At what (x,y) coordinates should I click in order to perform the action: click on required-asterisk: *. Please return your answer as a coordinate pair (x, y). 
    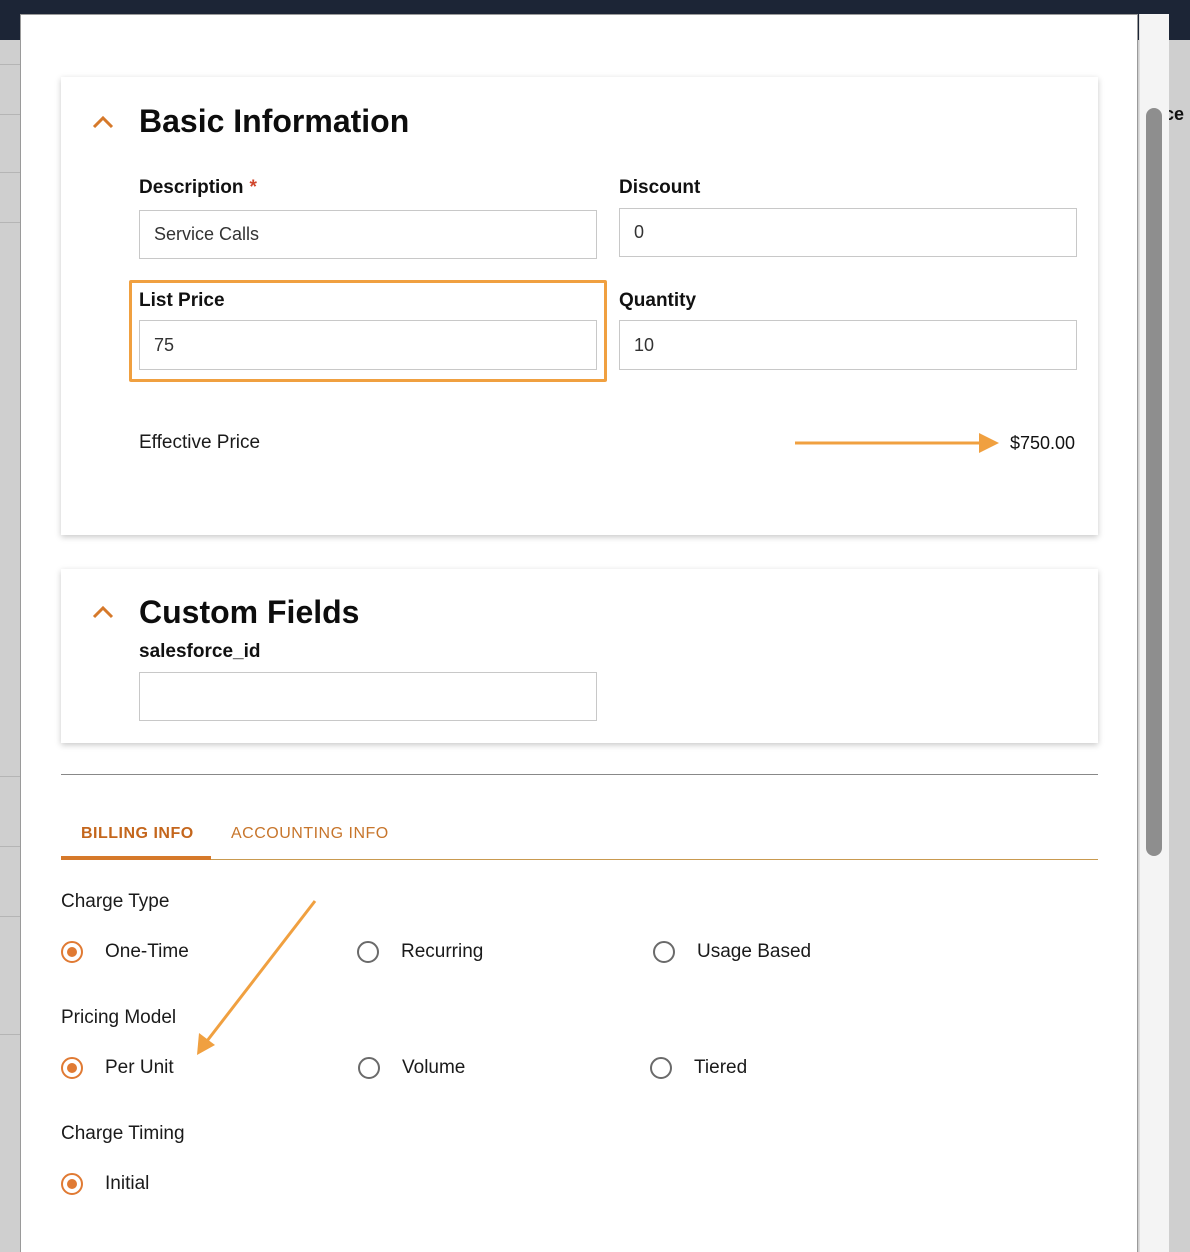
    Looking at the image, I should click on (253, 187).